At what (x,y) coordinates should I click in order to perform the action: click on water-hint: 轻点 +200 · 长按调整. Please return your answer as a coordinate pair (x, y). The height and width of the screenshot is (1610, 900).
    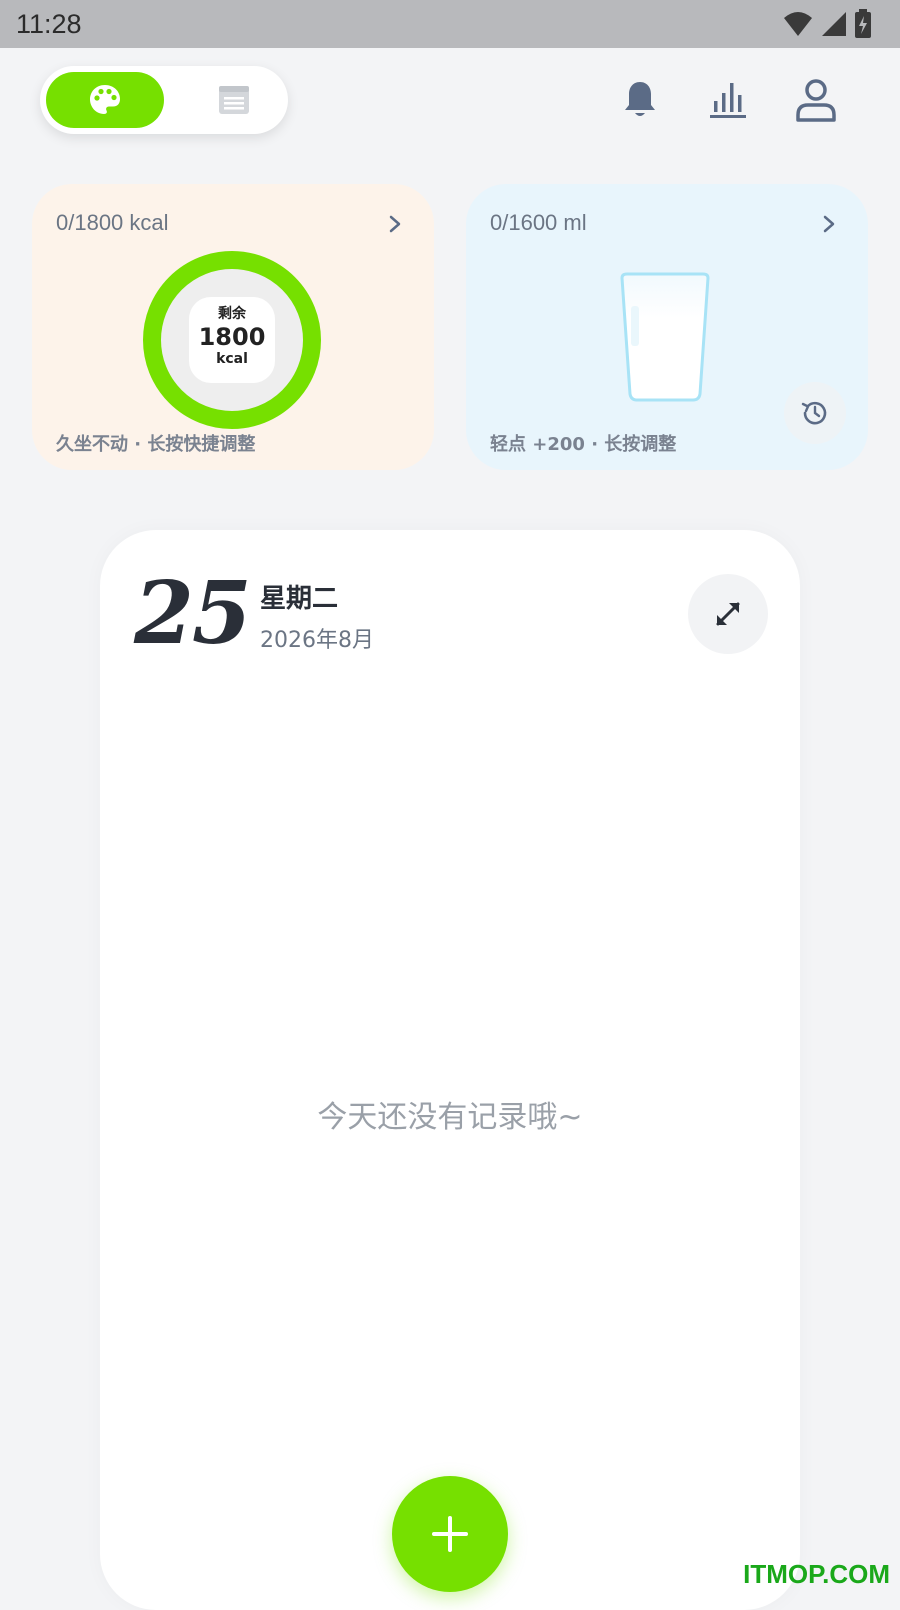
    Looking at the image, I should click on (583, 444).